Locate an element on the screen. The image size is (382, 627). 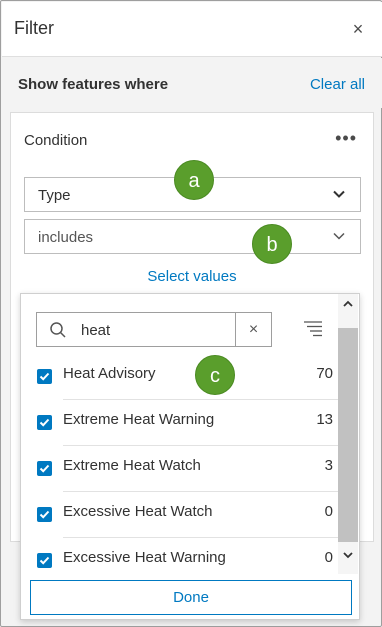
scroll-down-button is located at coordinates (348, 559).